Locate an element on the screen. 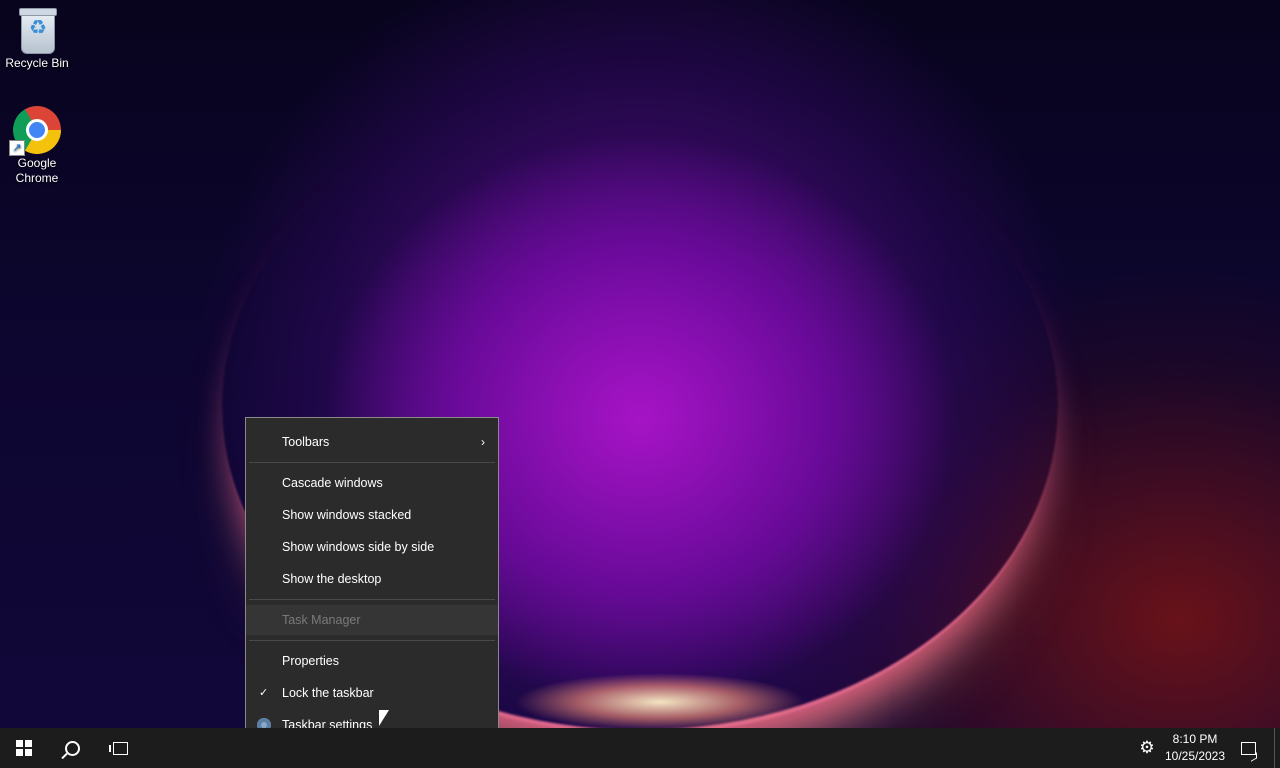 The image size is (1280, 768). start-button is located at coordinates (24, 748).